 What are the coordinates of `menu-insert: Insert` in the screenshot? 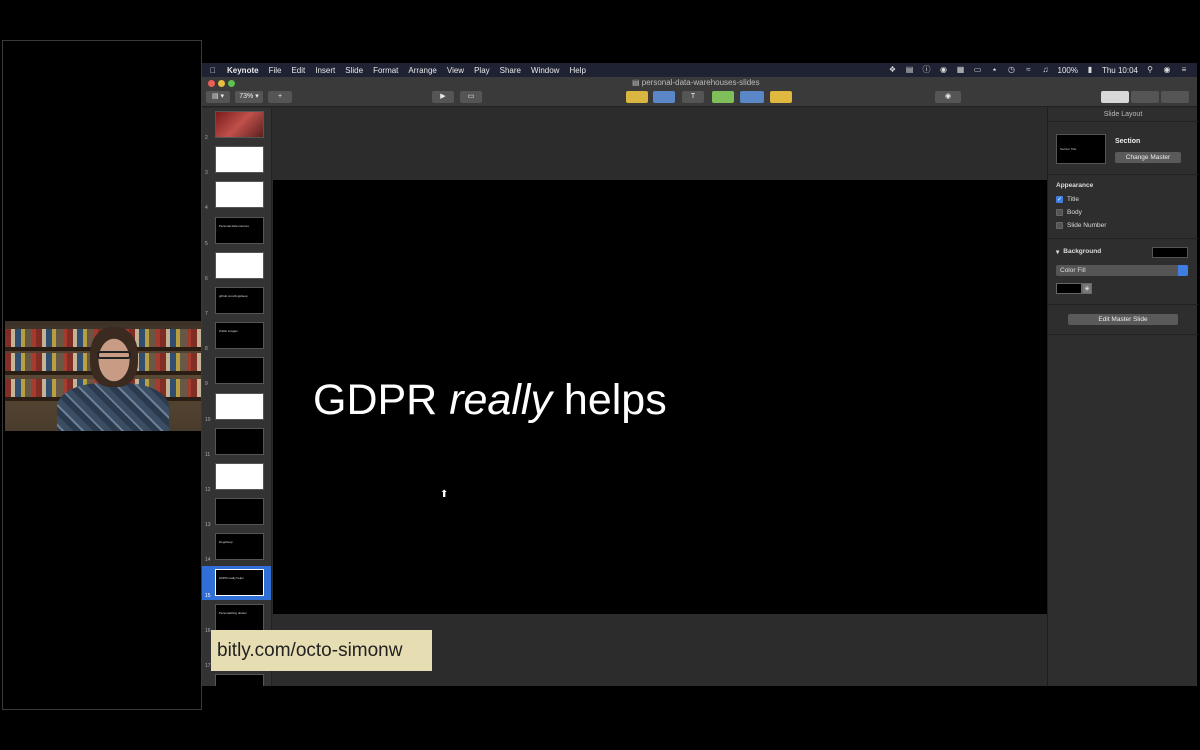 It's located at (325, 70).